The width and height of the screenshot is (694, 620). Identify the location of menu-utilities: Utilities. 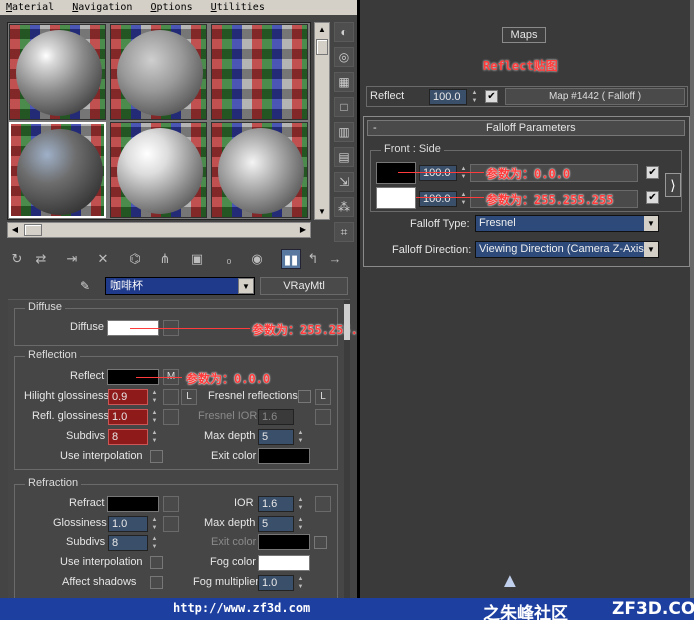
(238, 7).